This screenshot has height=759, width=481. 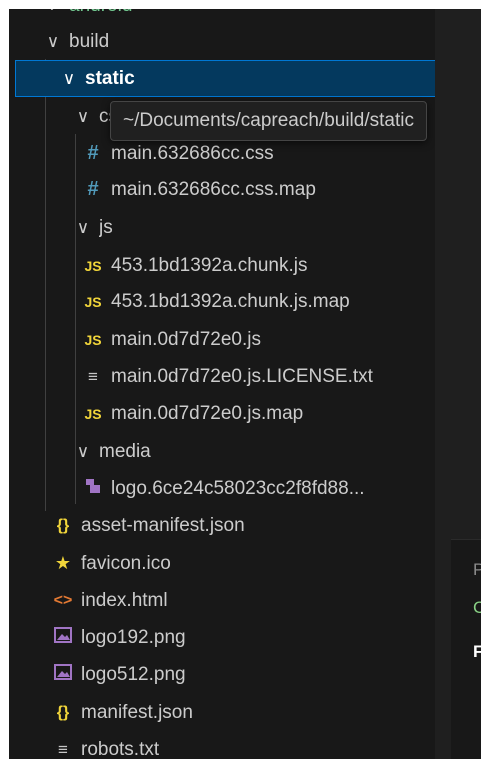 I want to click on file-label: 453.1bd1392a.chunk.js.map, so click(x=230, y=301).